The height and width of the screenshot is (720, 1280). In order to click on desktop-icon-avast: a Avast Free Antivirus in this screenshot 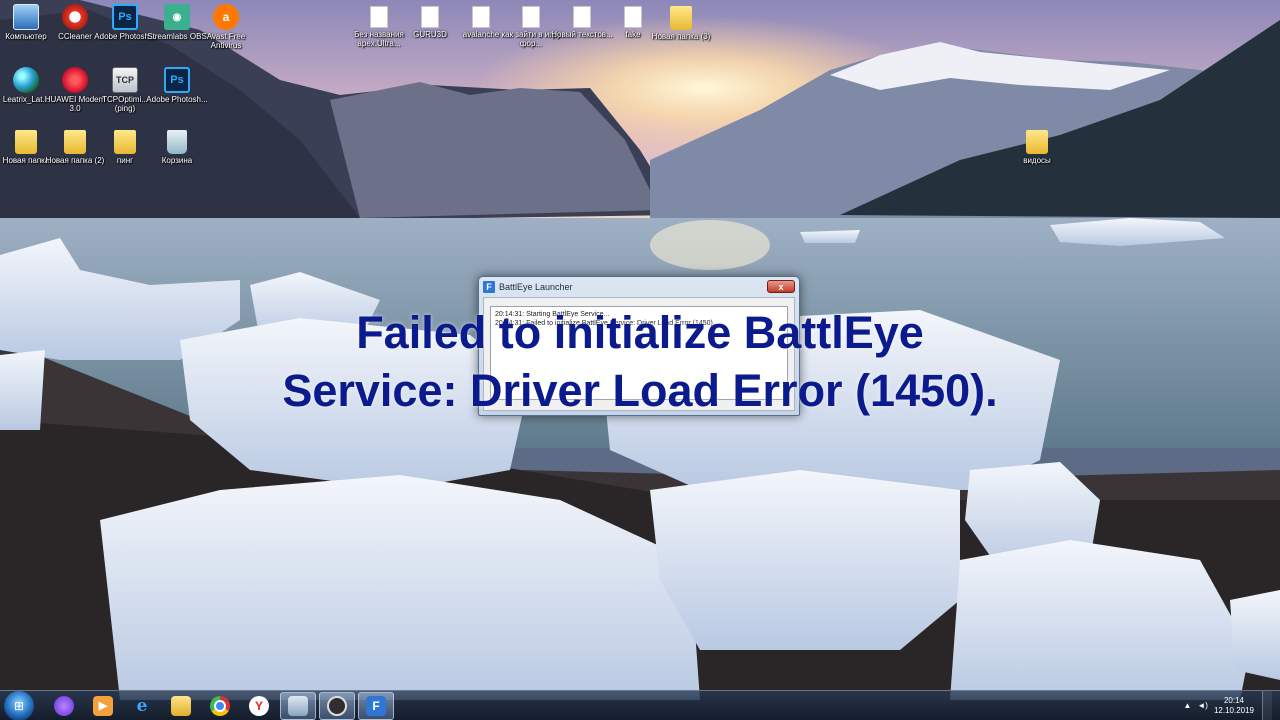, I will do `click(226, 27)`.